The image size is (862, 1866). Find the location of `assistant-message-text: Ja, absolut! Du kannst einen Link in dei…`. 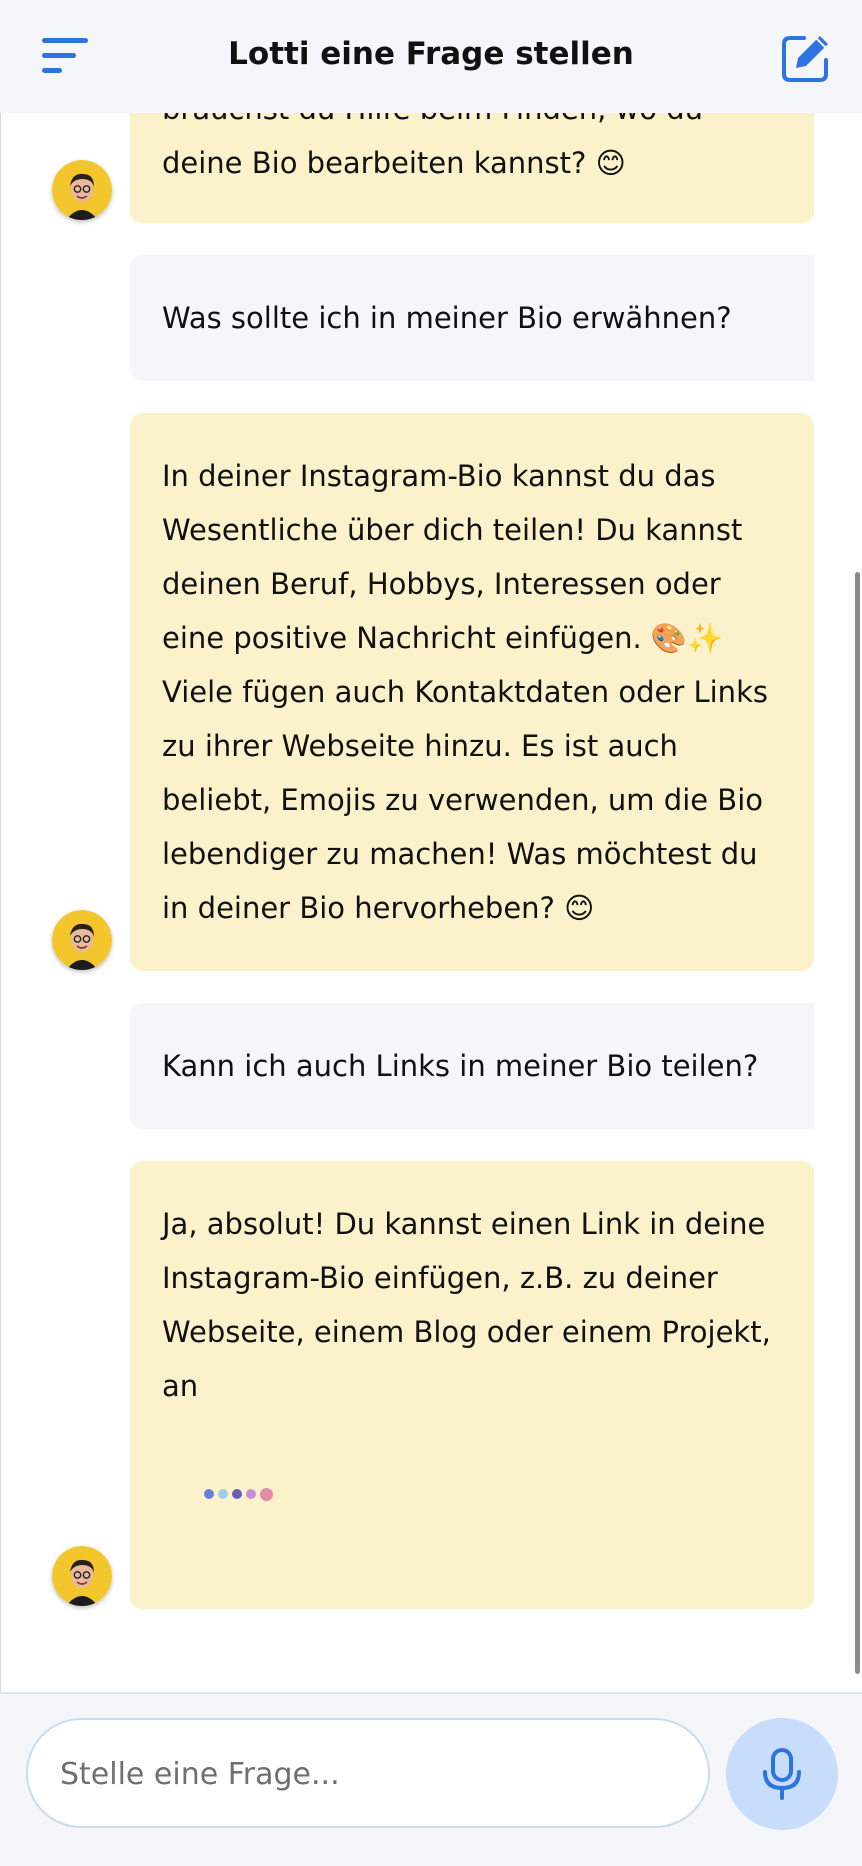

assistant-message-text: Ja, absolut! Du kannst einen Link in dei… is located at coordinates (466, 1305).